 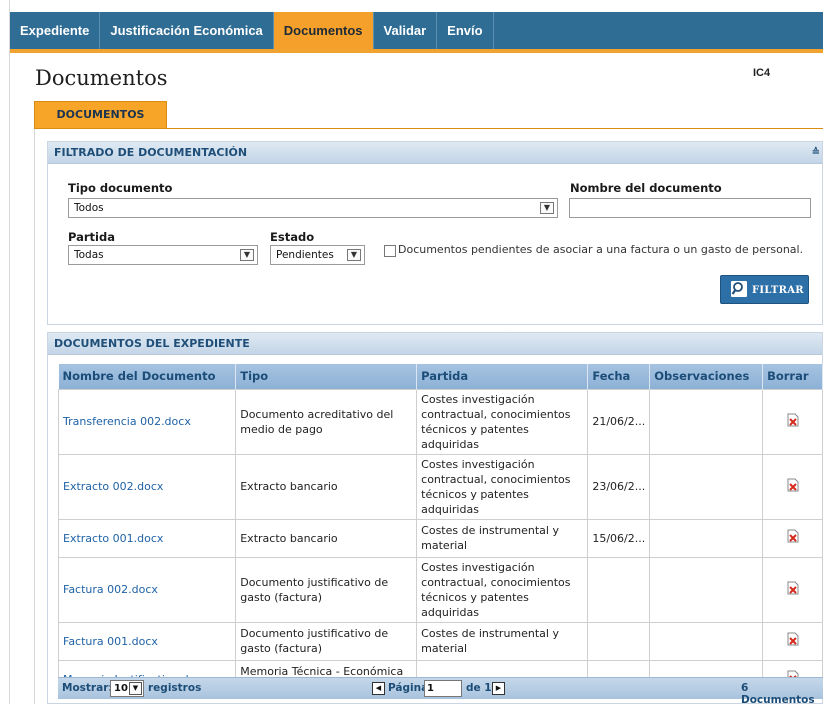 I want to click on tab-documentos: DOCUMENTOS, so click(x=100, y=114).